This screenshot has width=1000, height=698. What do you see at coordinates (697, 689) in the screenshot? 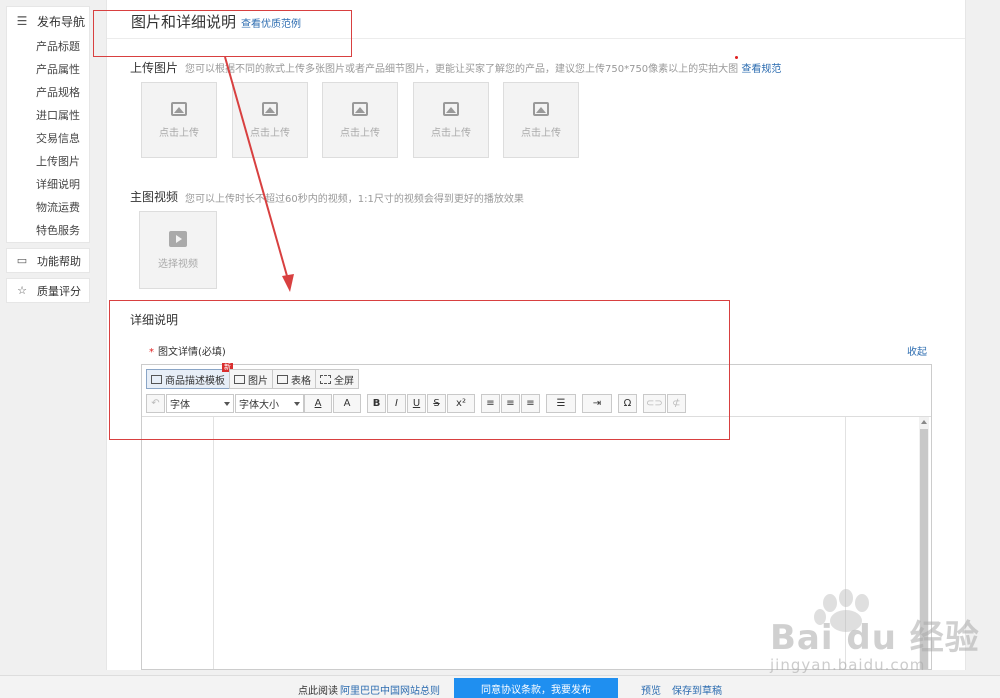
I see `save-draft-link: 保存到草稿` at bounding box center [697, 689].